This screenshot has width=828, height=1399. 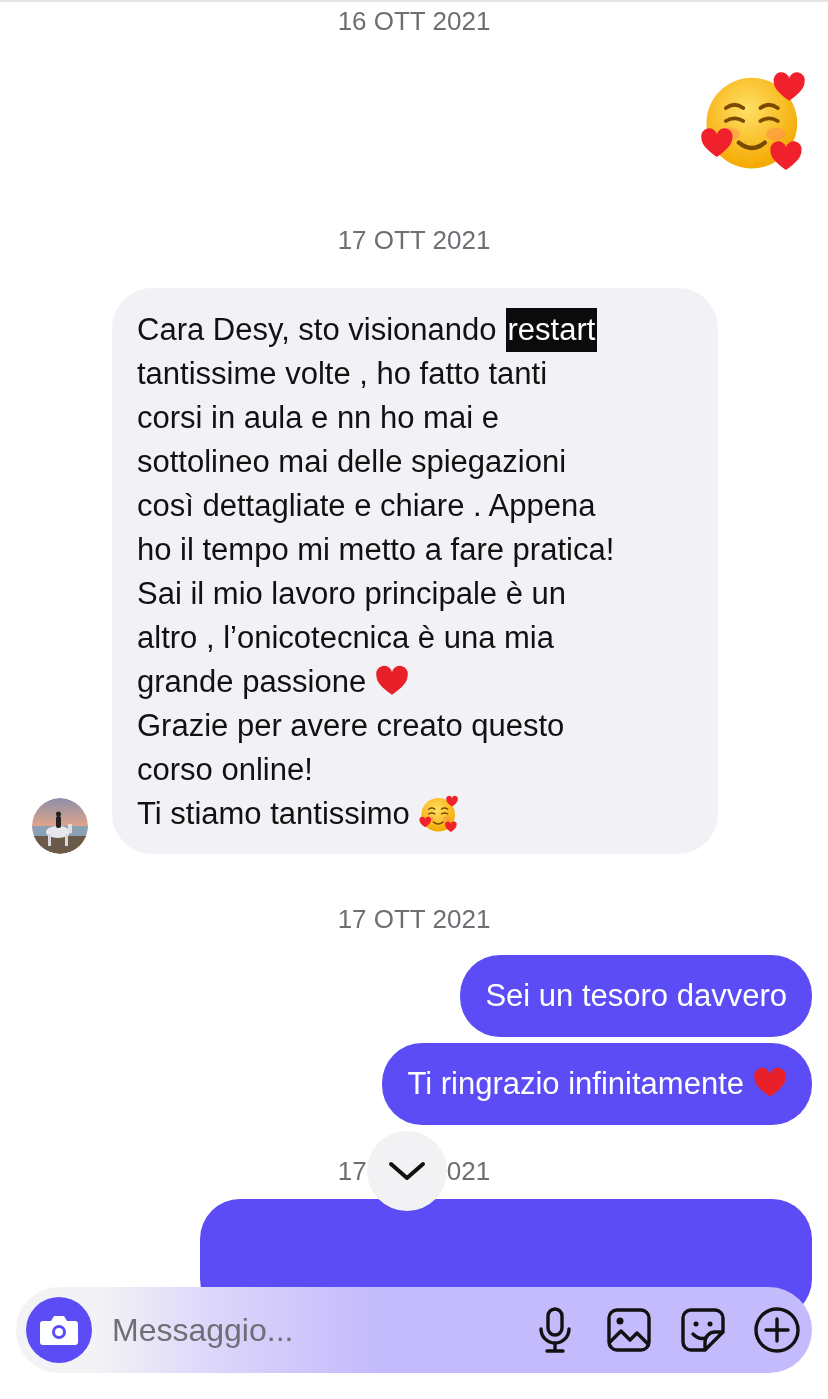 I want to click on message-text: grande passione, so click(x=252, y=682).